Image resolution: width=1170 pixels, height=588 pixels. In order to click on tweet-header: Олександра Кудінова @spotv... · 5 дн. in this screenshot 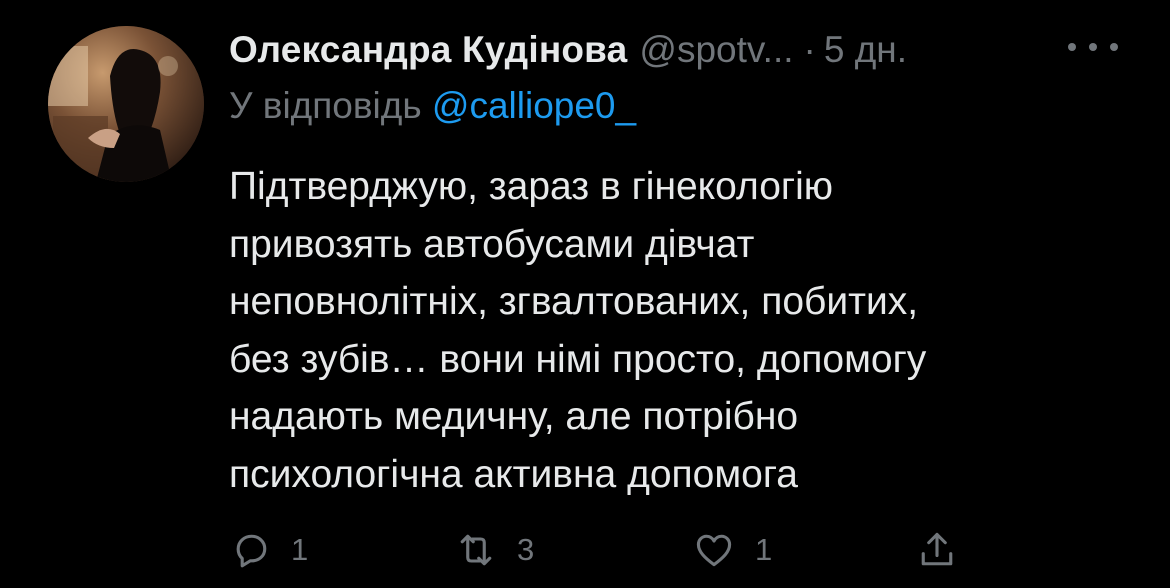, I will do `click(568, 50)`.